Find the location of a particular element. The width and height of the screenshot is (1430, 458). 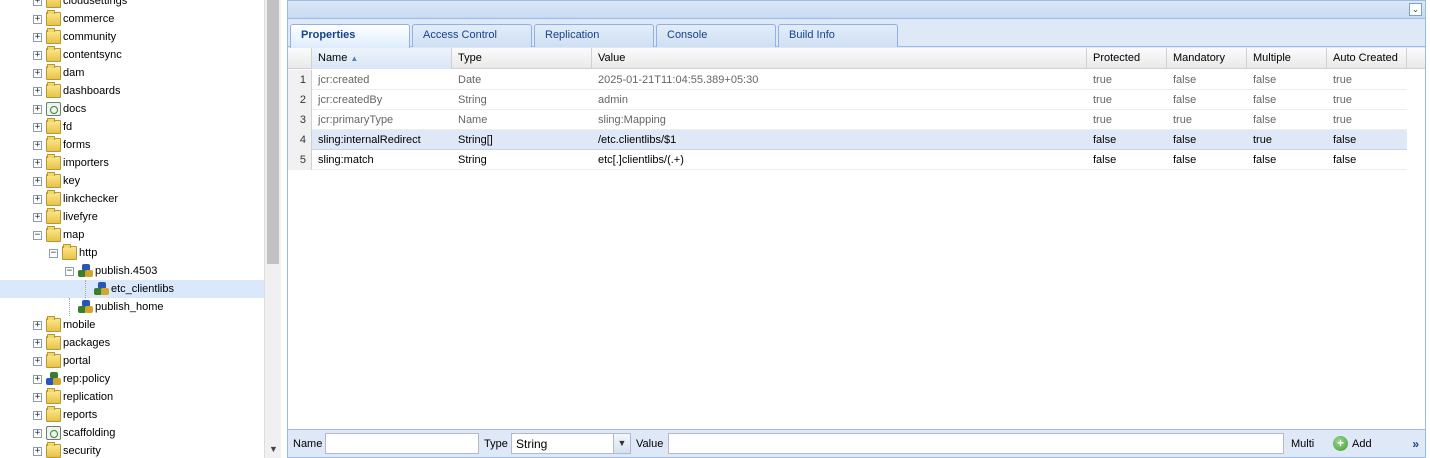

tree-item-reports: + reports is located at coordinates (132, 415).